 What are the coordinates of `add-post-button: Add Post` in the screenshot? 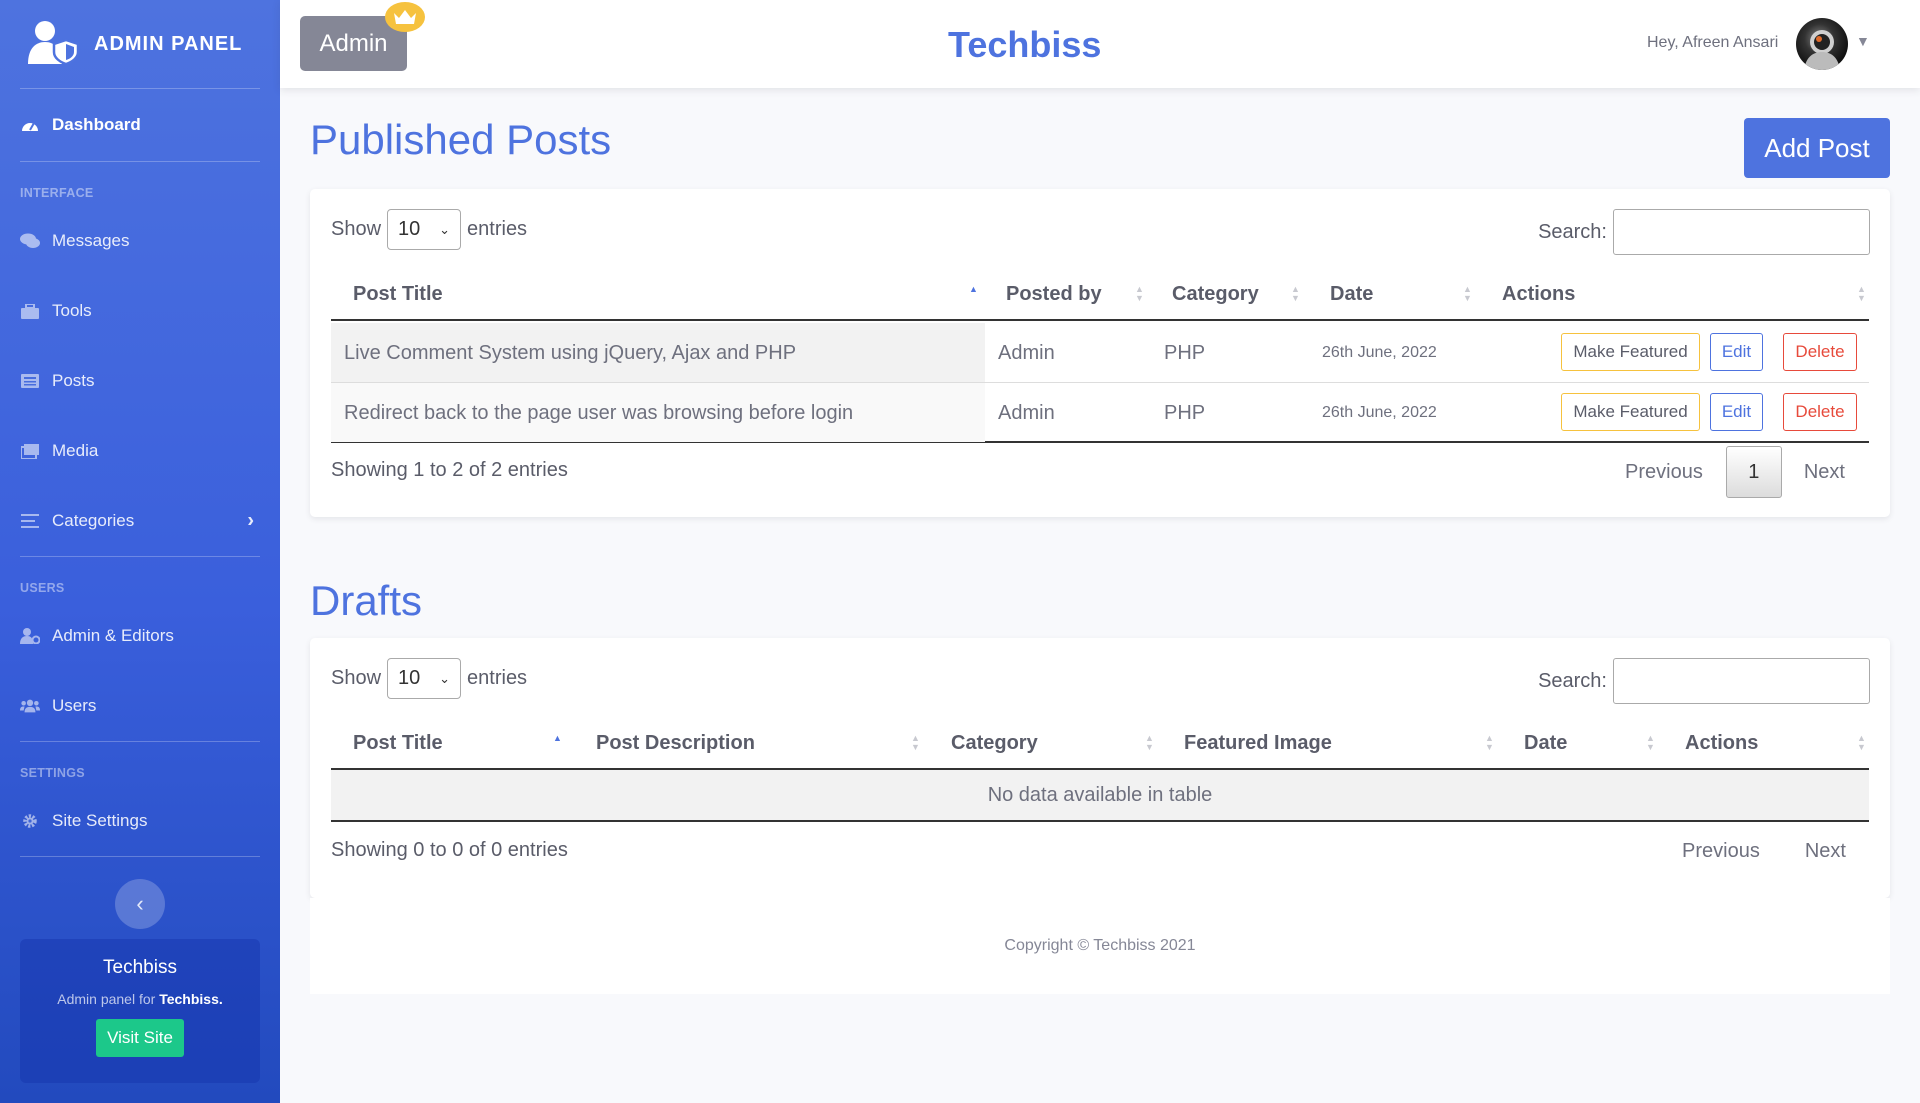 It's located at (1817, 148).